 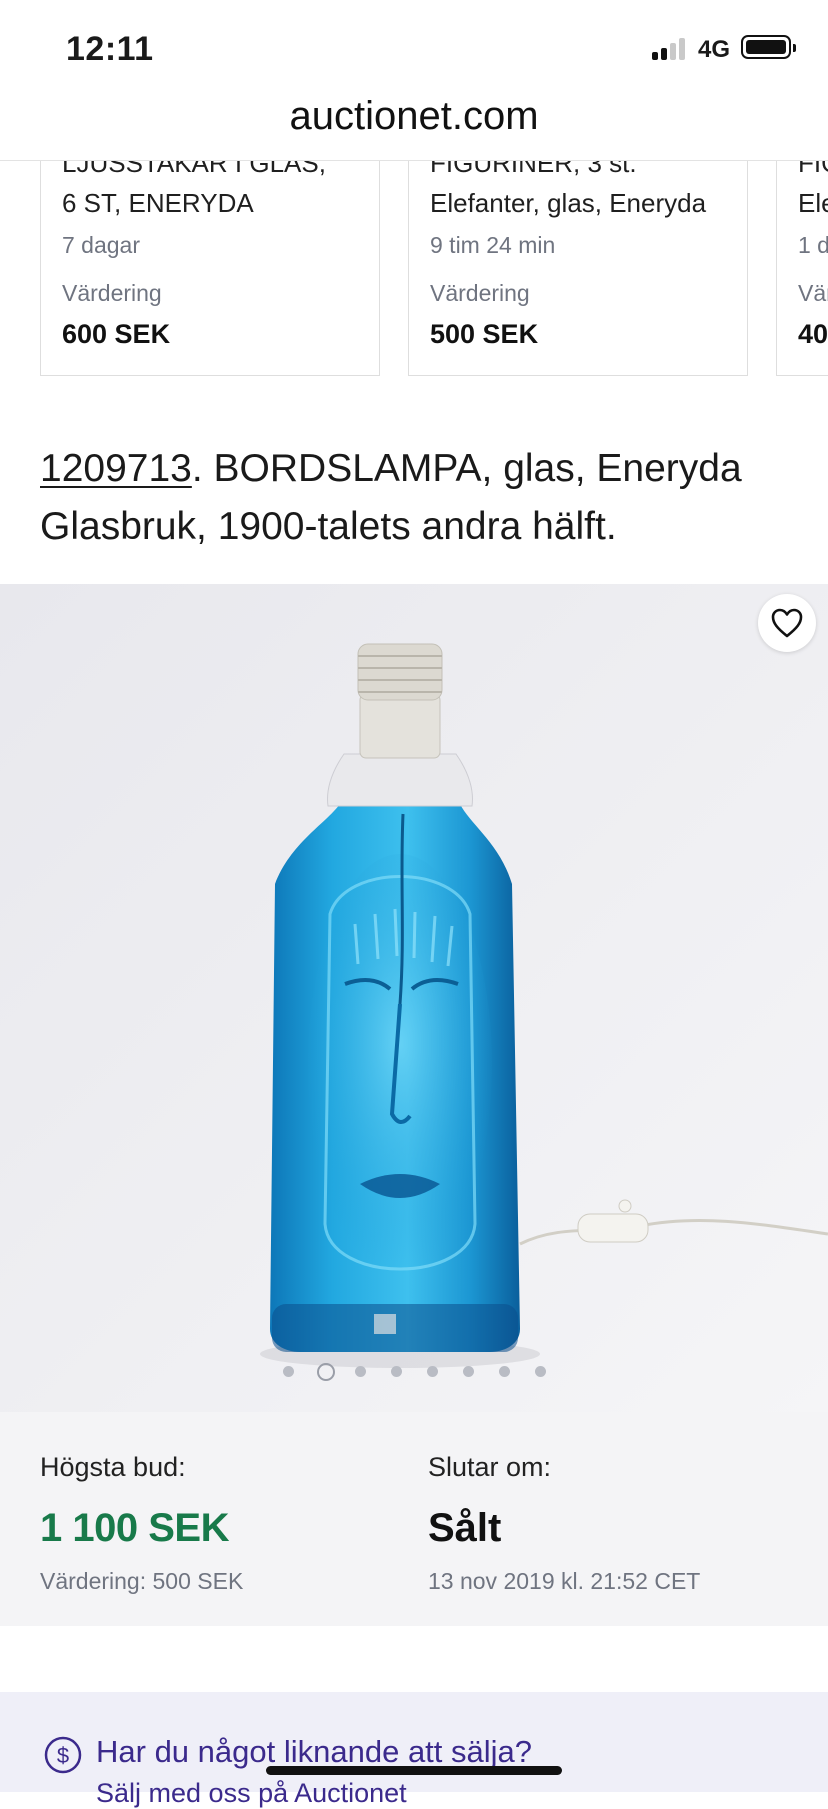 I want to click on image-pagination, so click(x=414, y=1372).